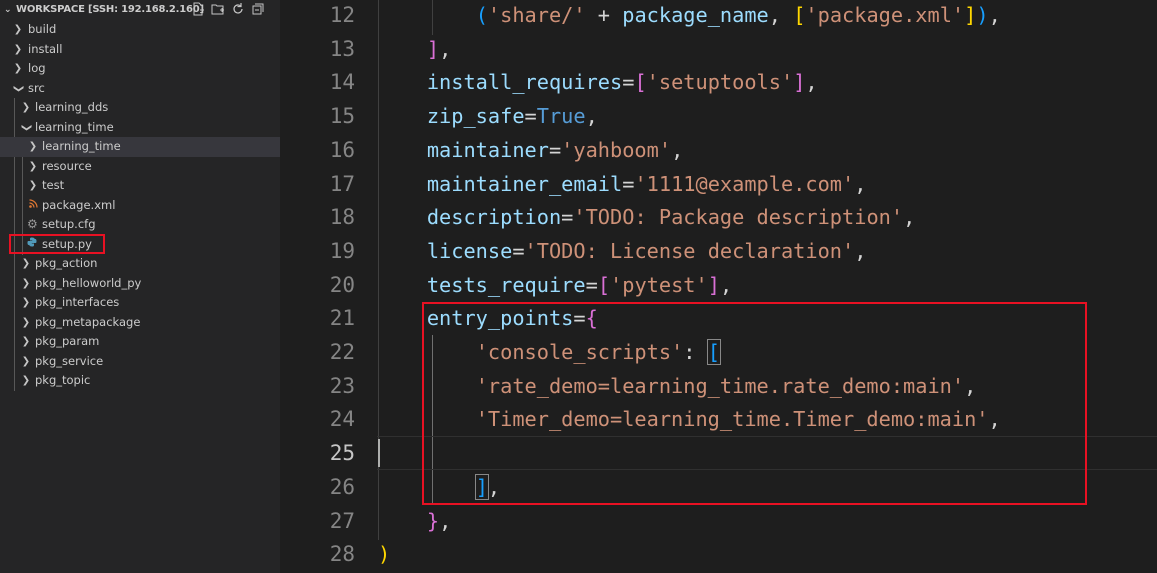 The width and height of the screenshot is (1157, 573). I want to click on tree-item-label: pkg_param, so click(67, 341).